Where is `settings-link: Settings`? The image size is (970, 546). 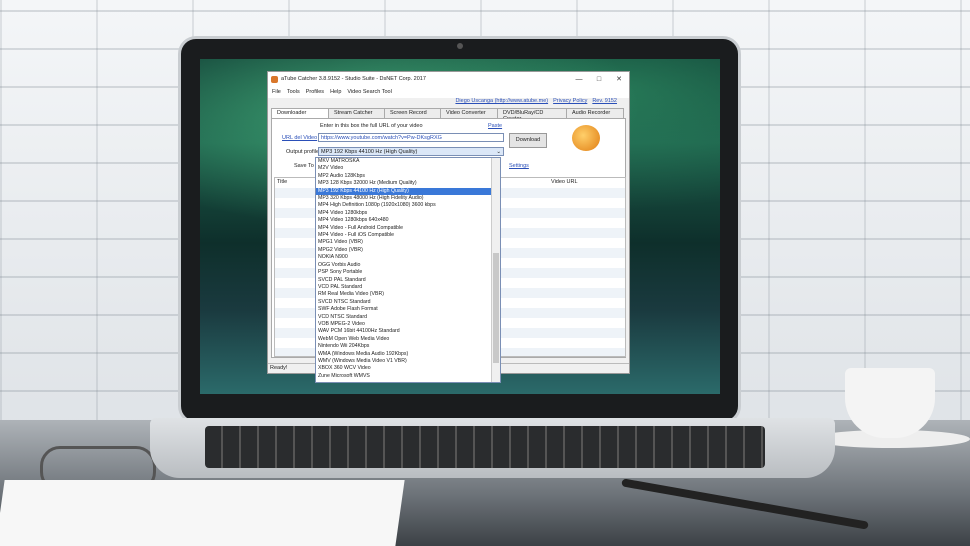
settings-link: Settings is located at coordinates (519, 166).